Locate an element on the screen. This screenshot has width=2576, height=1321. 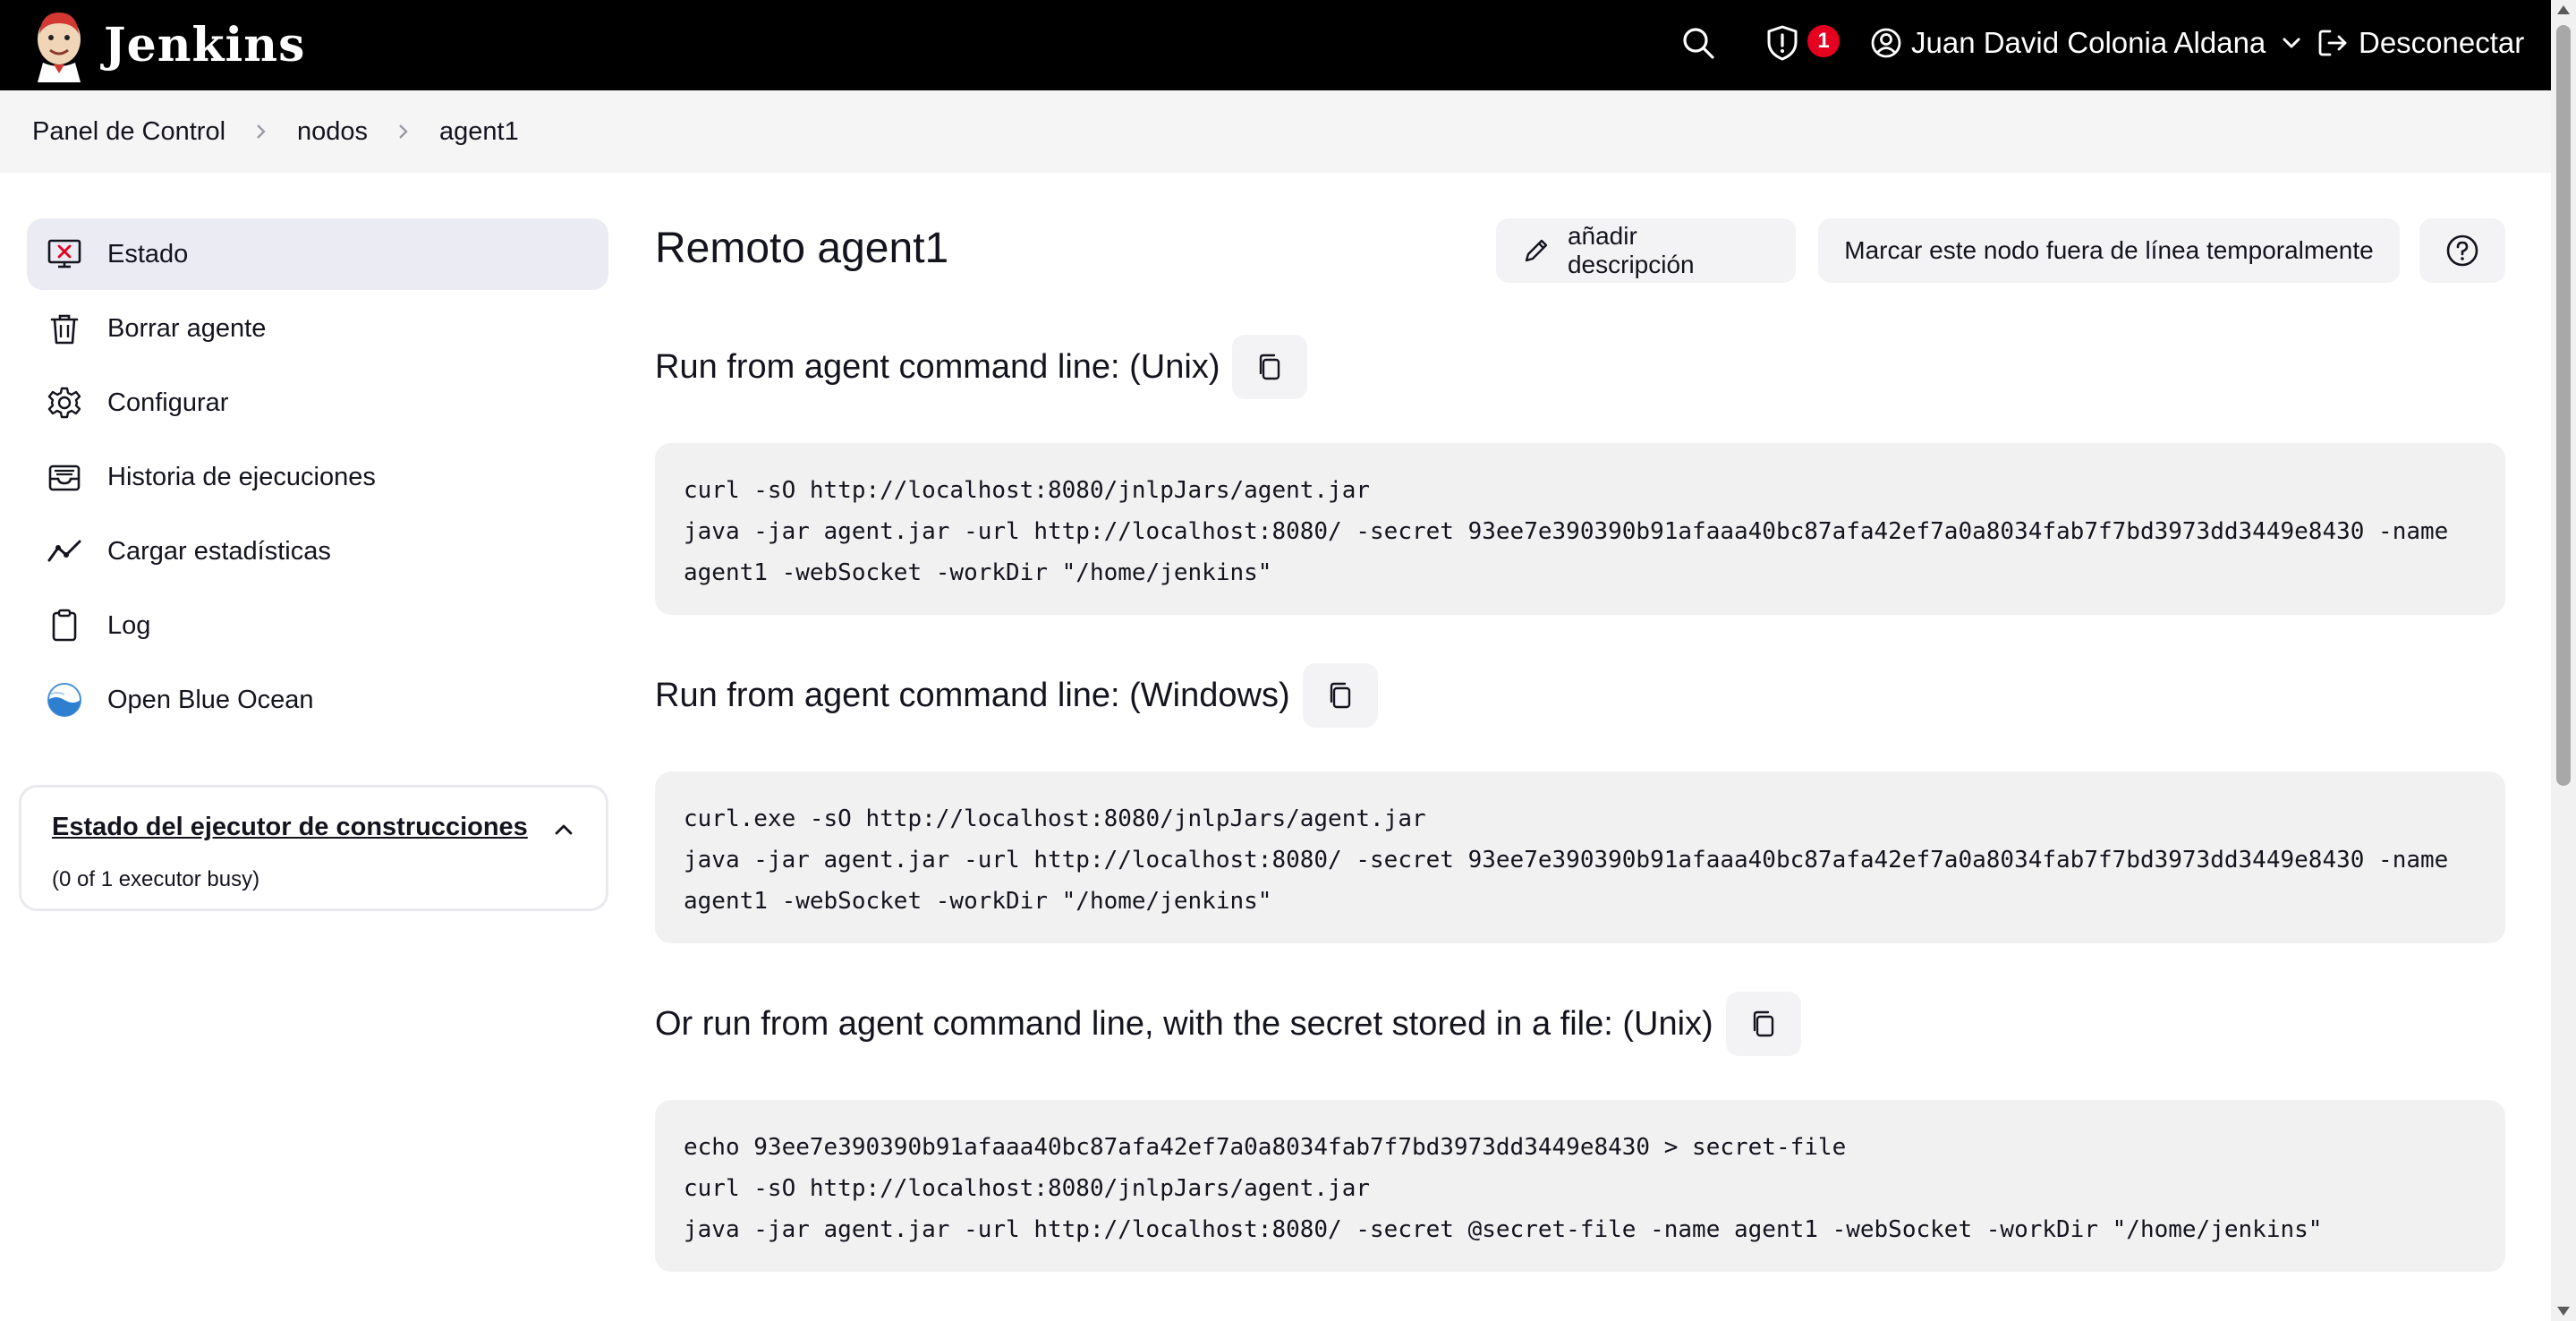
vertical-scrollbar is located at coordinates (2563, 660).